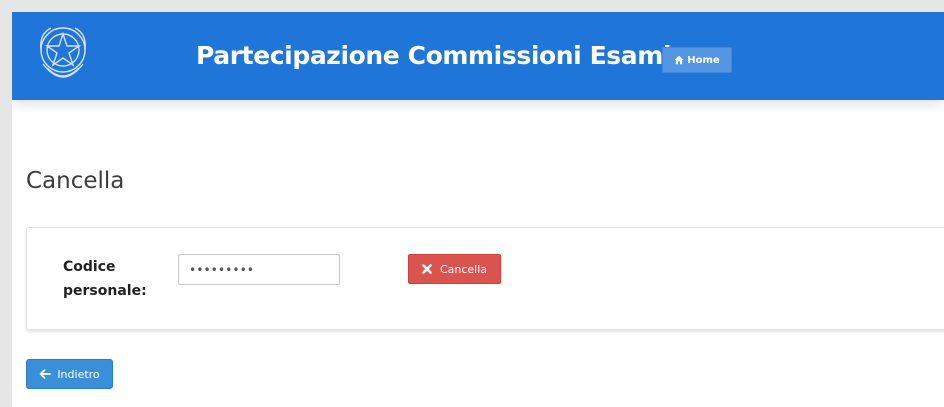  I want to click on home-button: Home, so click(697, 60).